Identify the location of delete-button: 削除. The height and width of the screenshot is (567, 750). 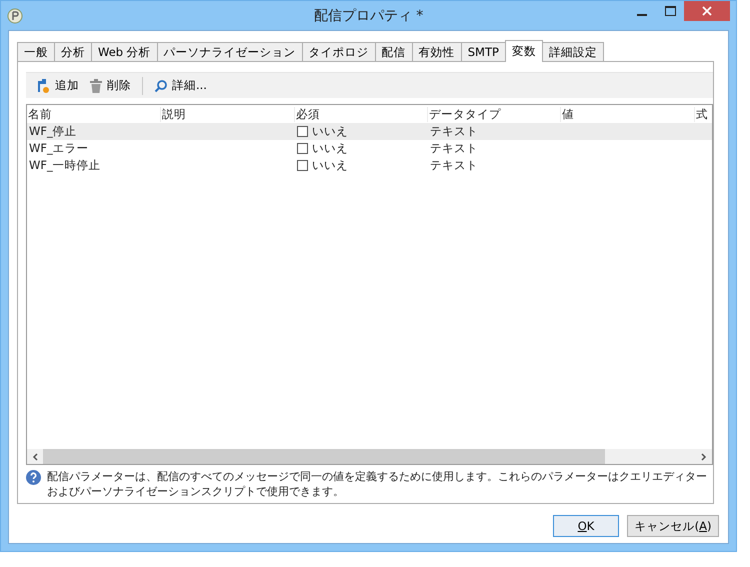
(110, 86).